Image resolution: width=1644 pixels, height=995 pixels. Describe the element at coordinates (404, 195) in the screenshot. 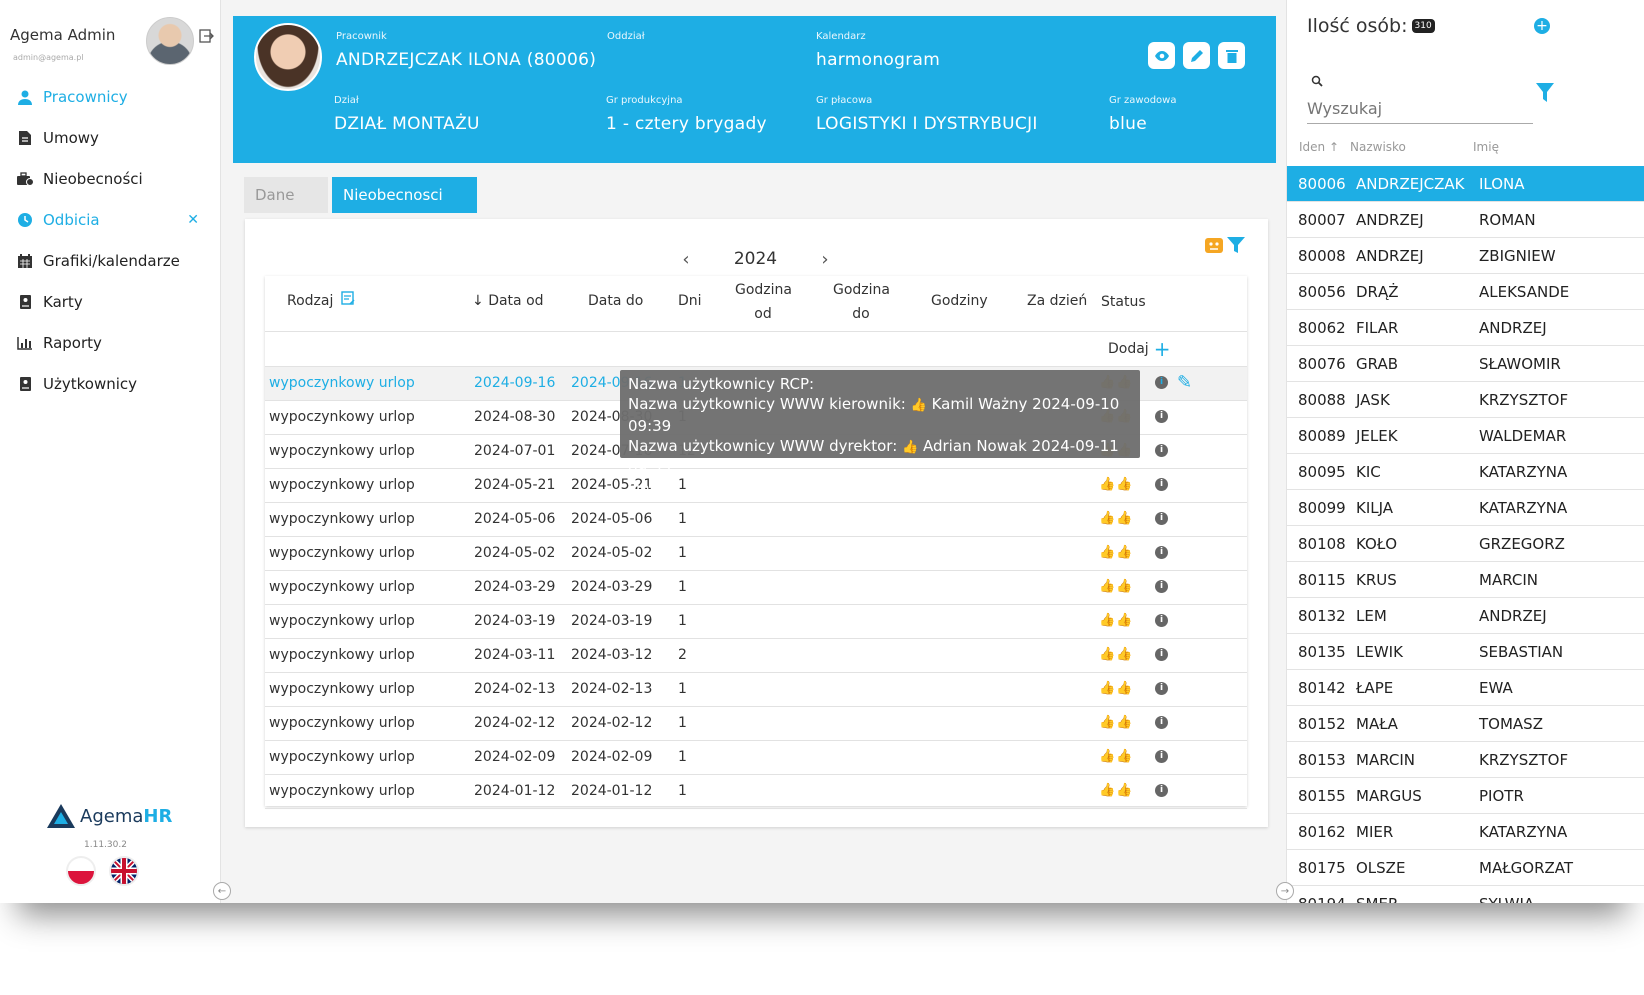

I see `tab-nieobecnosci: Nieobecnosci` at that location.